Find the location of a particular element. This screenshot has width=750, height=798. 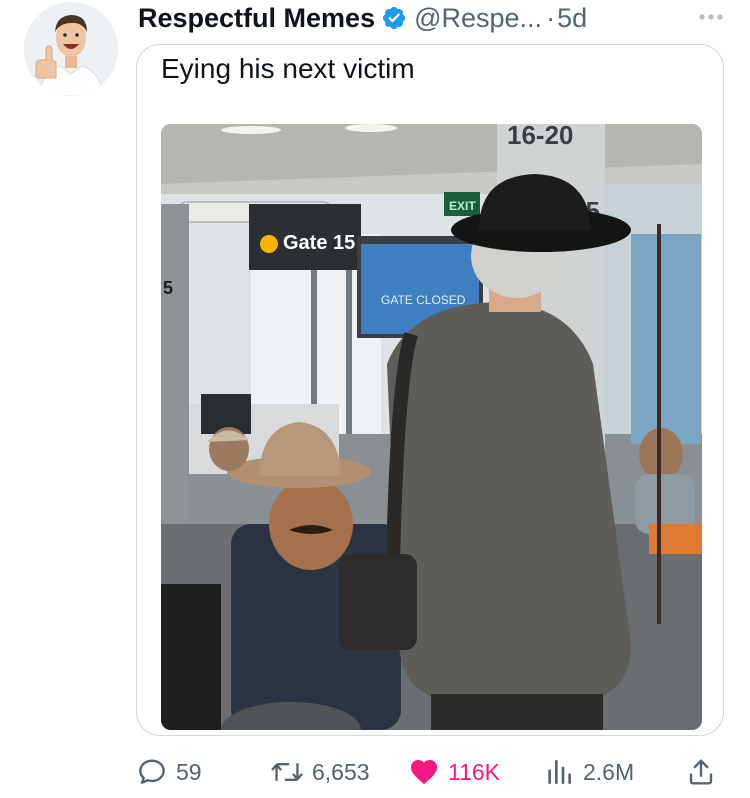

more-options-button is located at coordinates (711, 17).